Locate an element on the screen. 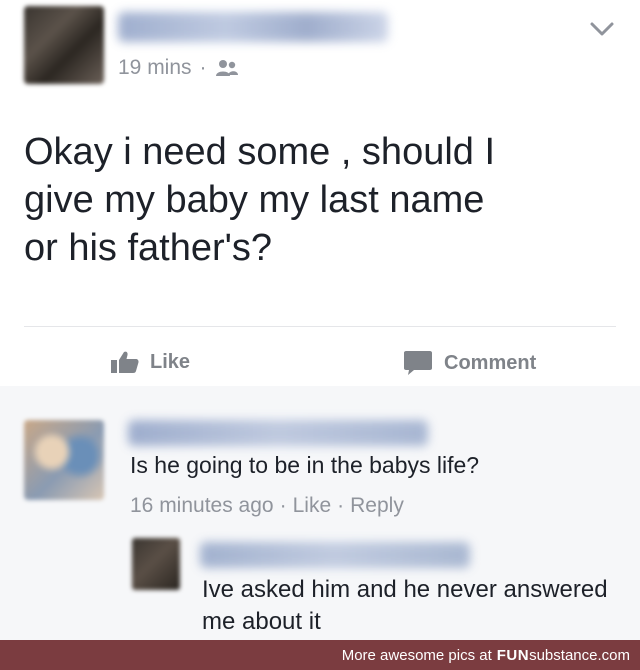 This screenshot has width=640, height=670. comment-timestamp: 16 minutes ago is located at coordinates (202, 506).